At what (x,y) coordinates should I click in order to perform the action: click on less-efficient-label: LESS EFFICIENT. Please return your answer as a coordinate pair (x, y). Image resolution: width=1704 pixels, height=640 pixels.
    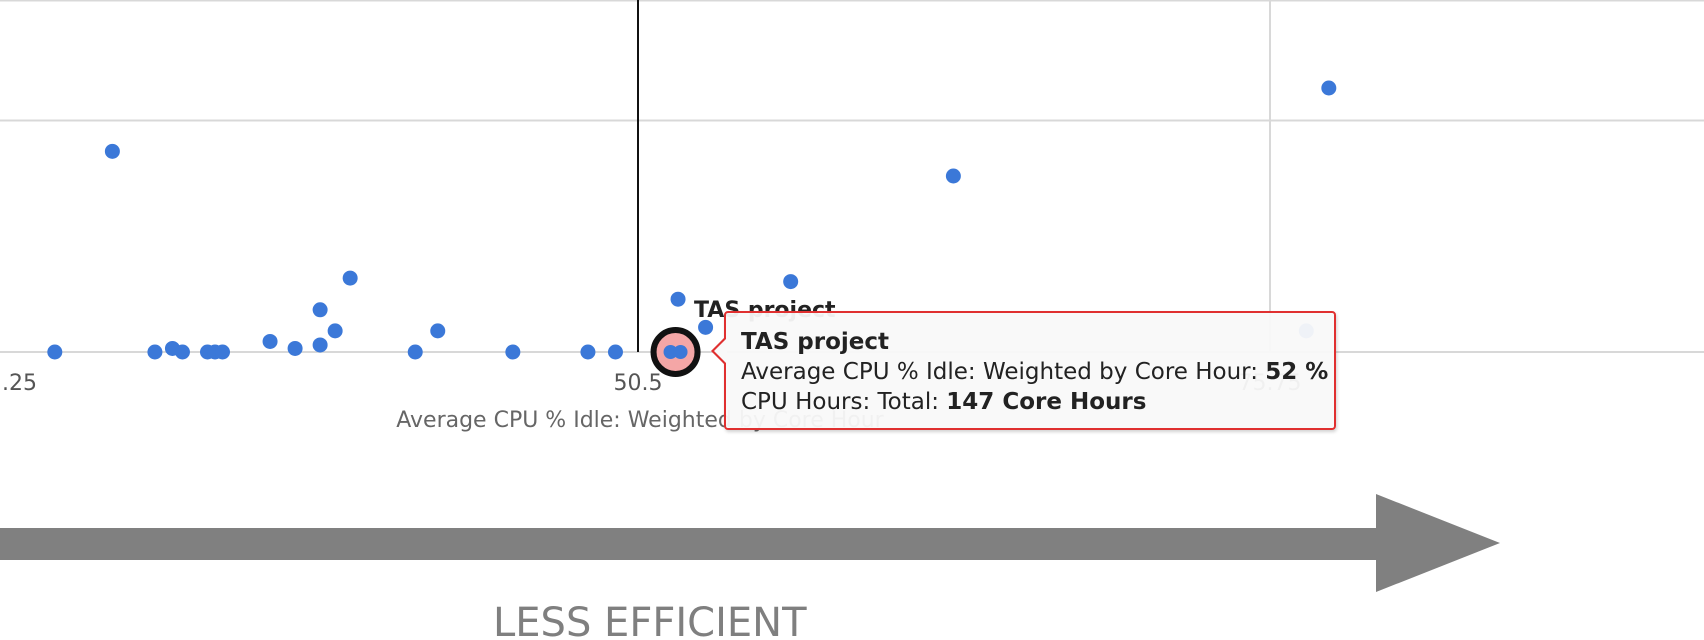
    Looking at the image, I should click on (650, 620).